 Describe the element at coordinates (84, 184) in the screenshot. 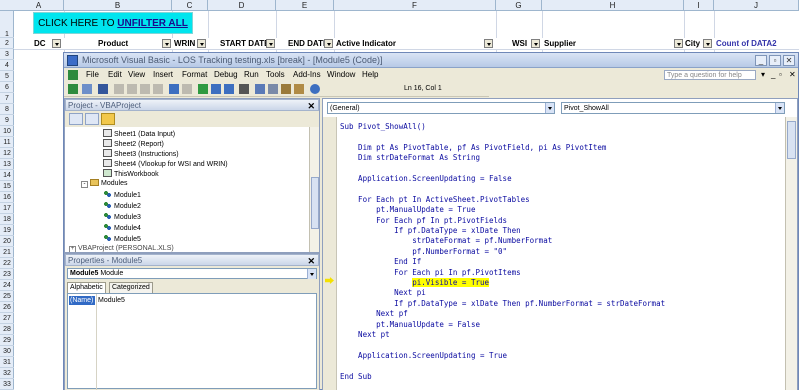

I see `collapse-icon: -` at that location.